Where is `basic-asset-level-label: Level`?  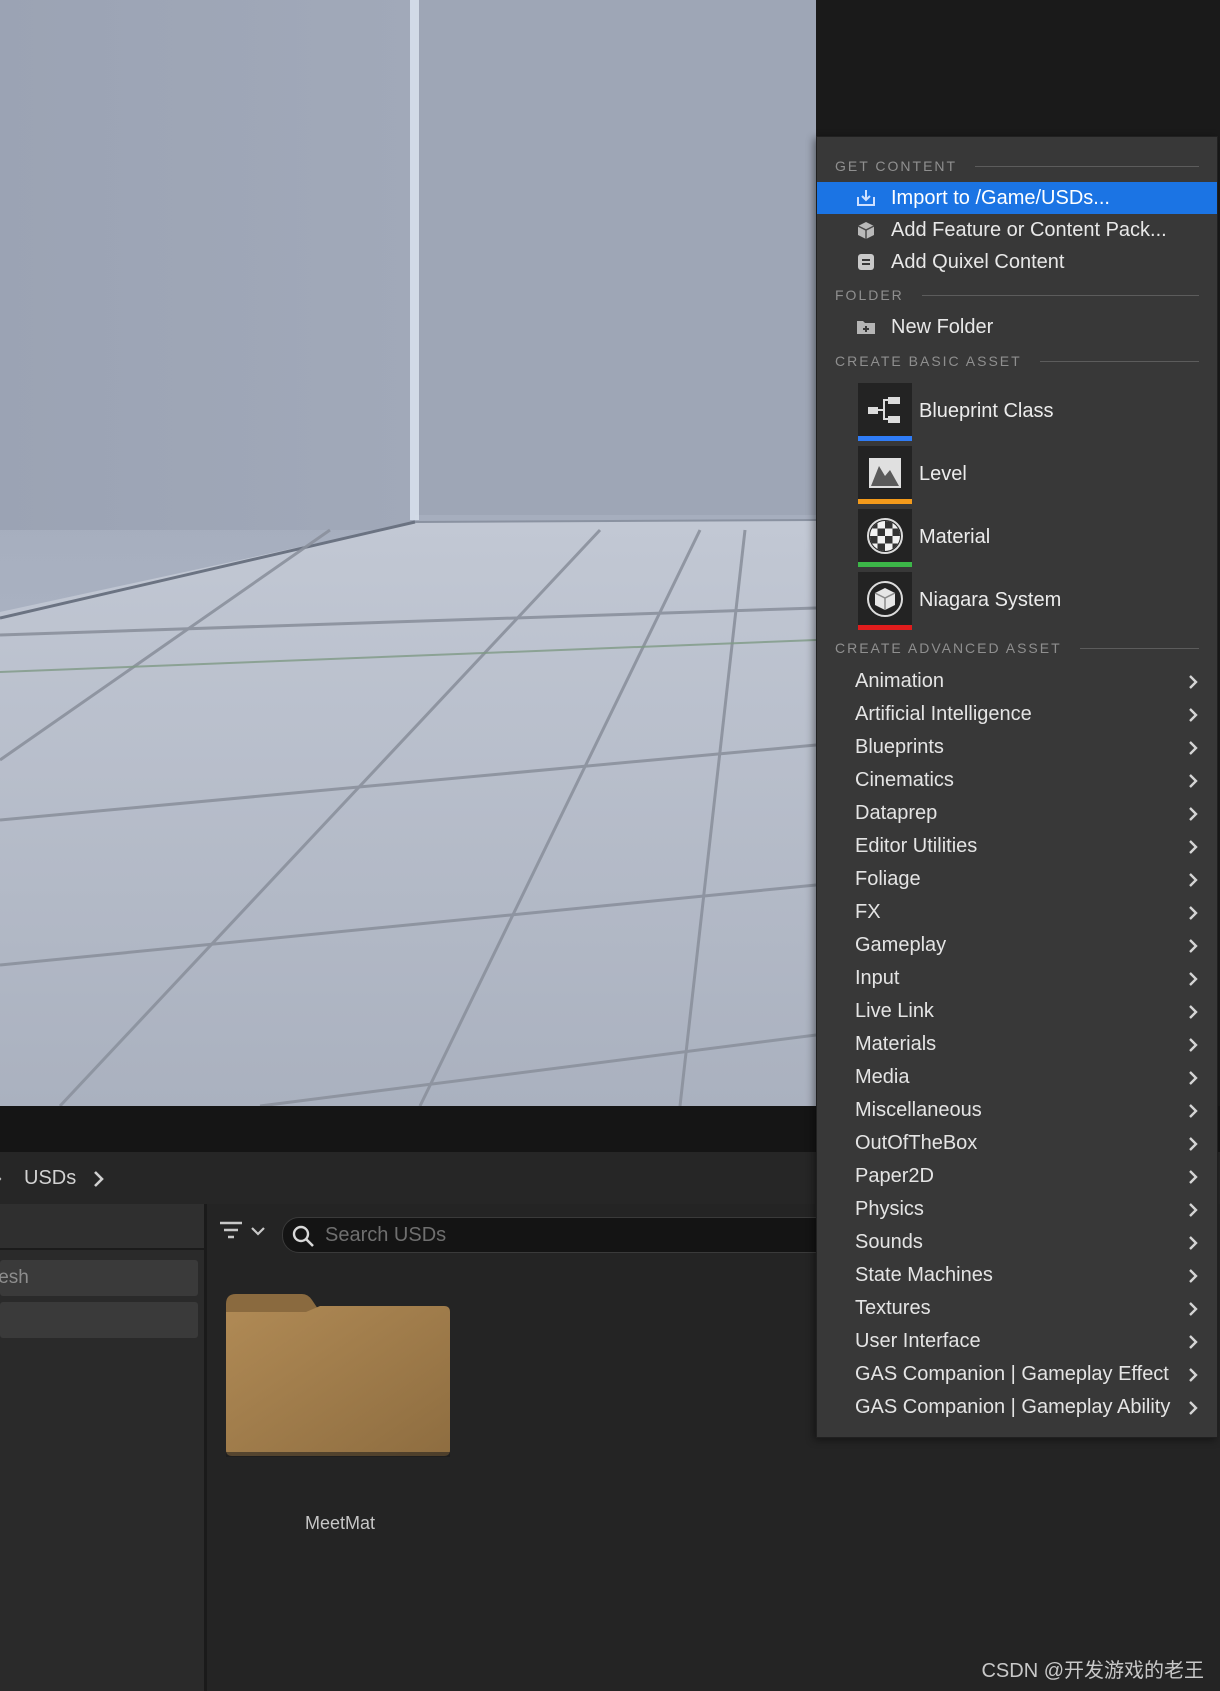
basic-asset-level-label: Level is located at coordinates (943, 474).